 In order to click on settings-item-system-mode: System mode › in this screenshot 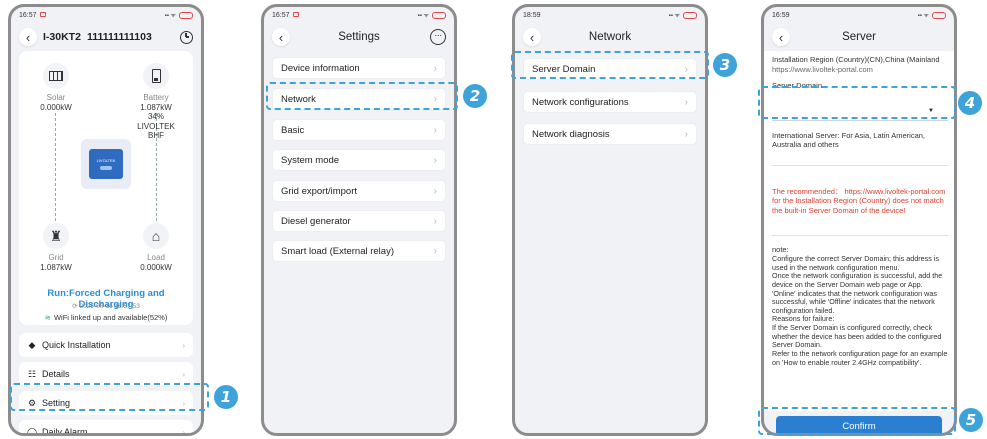, I will do `click(359, 160)`.